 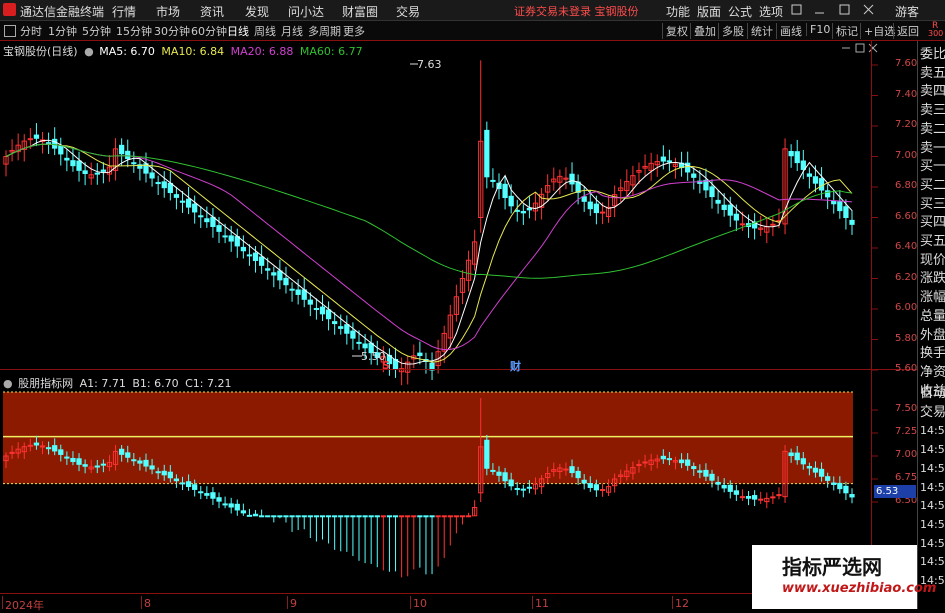 I want to click on panel-top-number: 300, so click(x=936, y=33).